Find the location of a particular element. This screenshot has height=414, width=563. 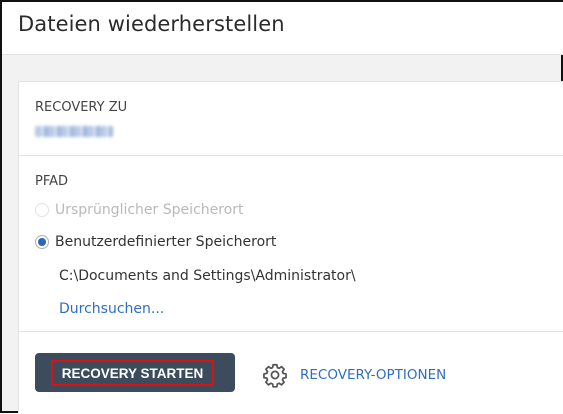

dialog-header: Dateien wiederherstellen is located at coordinates (282, 28).